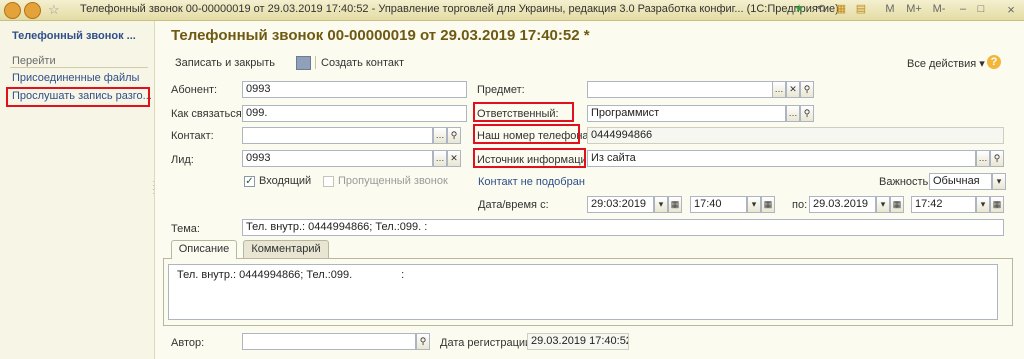 Image resolution: width=1024 pixels, height=359 pixels. Describe the element at coordinates (337, 135) in the screenshot. I see `contact-field` at that location.